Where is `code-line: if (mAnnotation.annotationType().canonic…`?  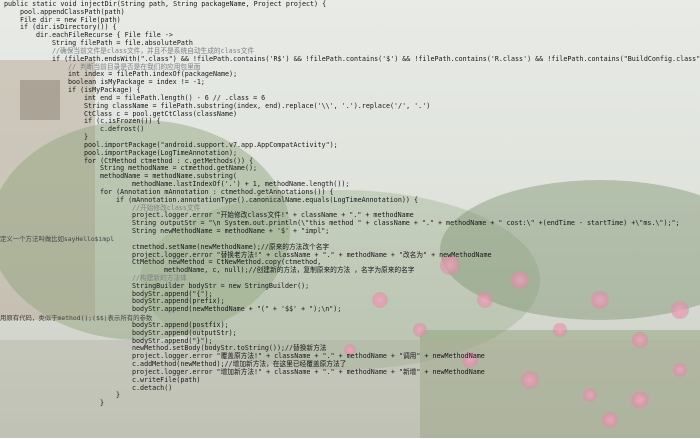 code-line: if (mAnnotation.annotationType().canonic… is located at coordinates (350, 200).